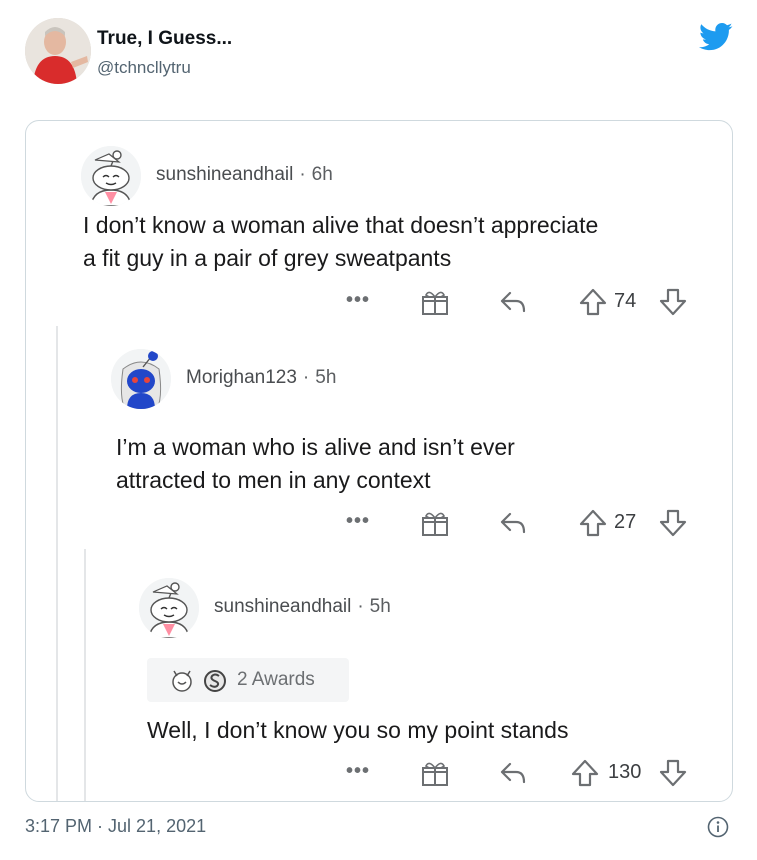 The image size is (757, 860). What do you see at coordinates (215, 681) in the screenshot?
I see `silver-award-icon` at bounding box center [215, 681].